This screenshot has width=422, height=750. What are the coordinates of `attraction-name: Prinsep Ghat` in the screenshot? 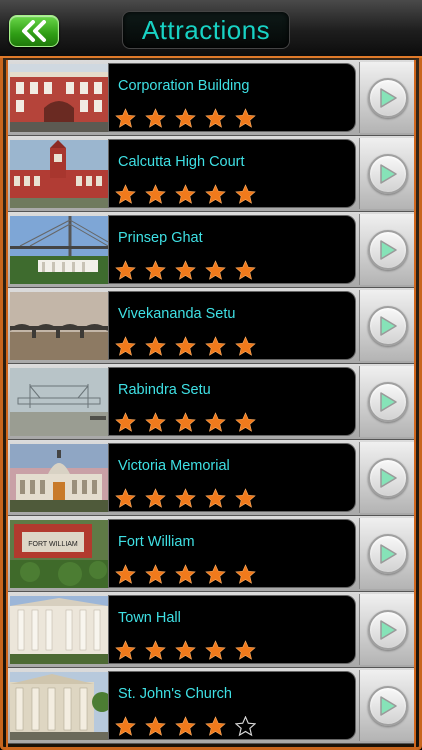 It's located at (160, 238).